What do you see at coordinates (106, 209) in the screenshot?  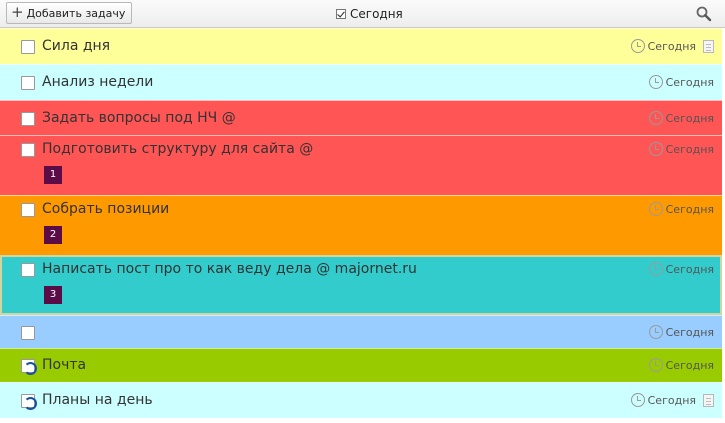 I see `task-title: Собрать позиции` at bounding box center [106, 209].